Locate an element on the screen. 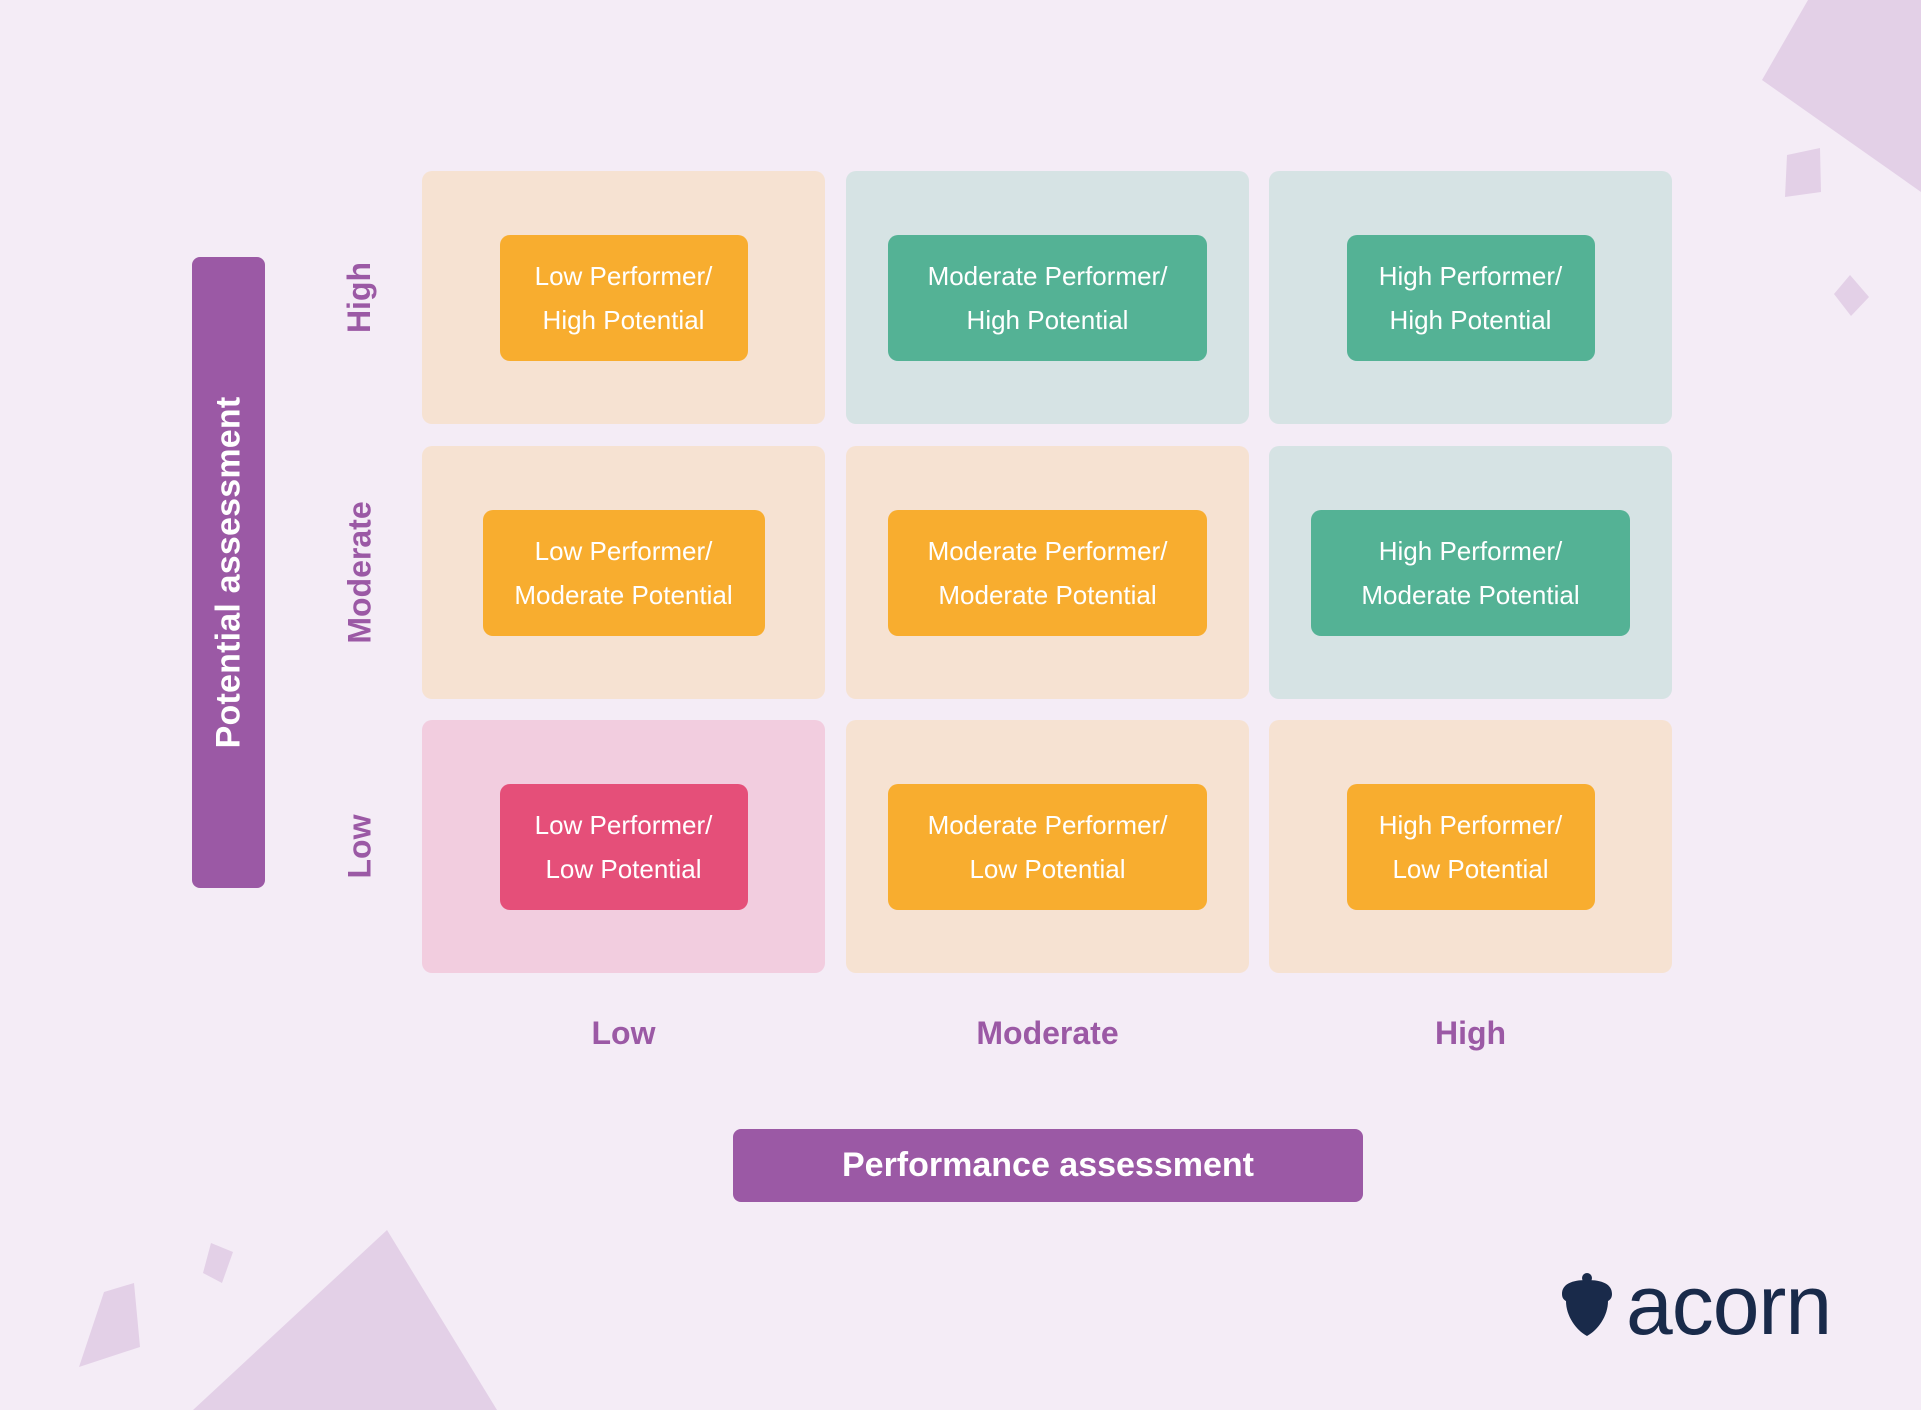 This screenshot has width=1921, height=1410. cell-tag: Low Performer/ High Potential is located at coordinates (623, 297).